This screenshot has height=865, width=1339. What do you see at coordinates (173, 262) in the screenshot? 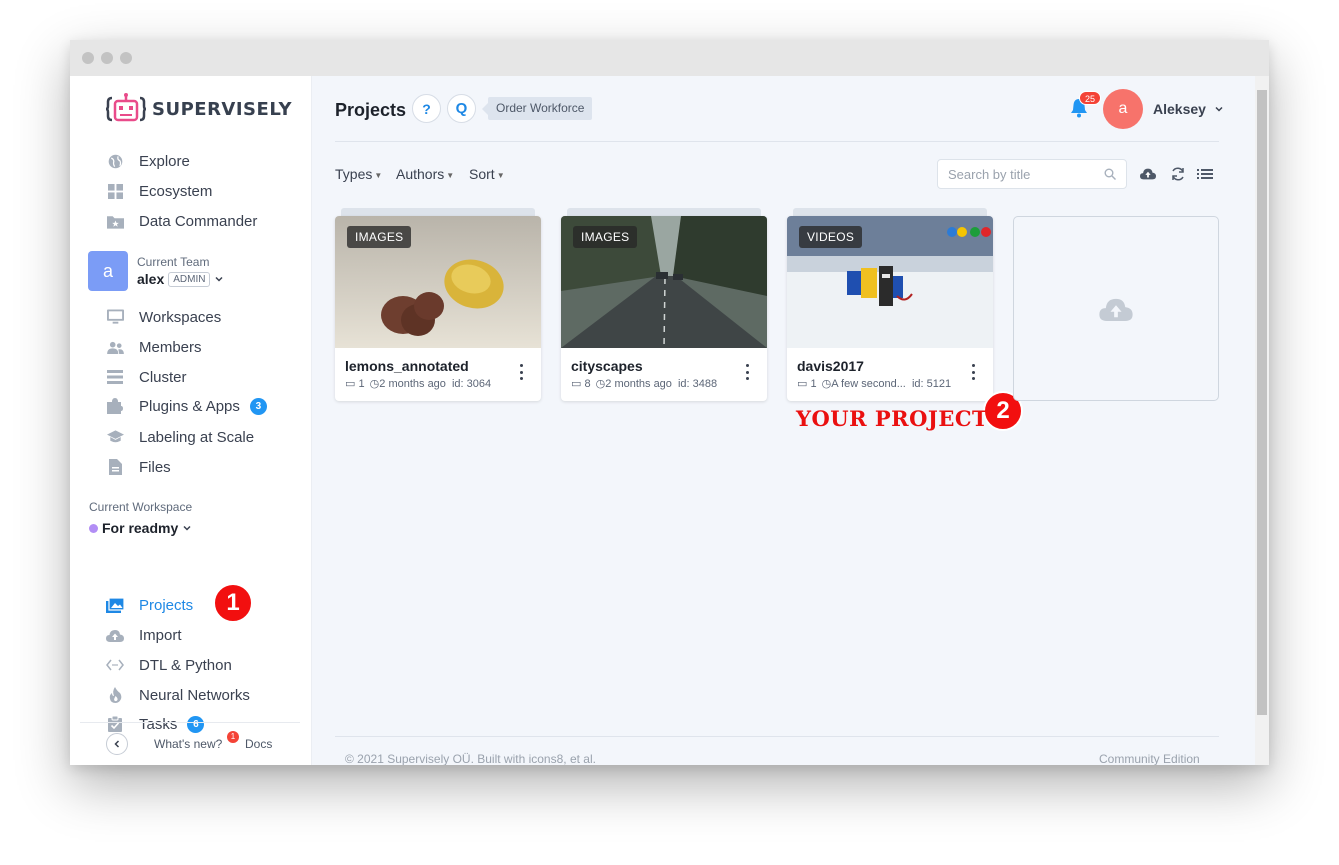
I see `team-caption: Current Team` at bounding box center [173, 262].